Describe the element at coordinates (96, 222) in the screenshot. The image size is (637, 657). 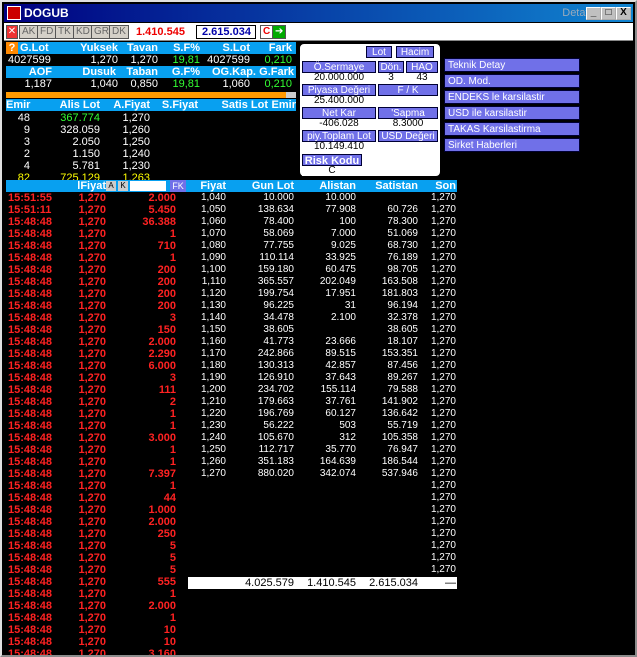
I see `trade-row: 15:48:48 1,270 36.388` at that location.